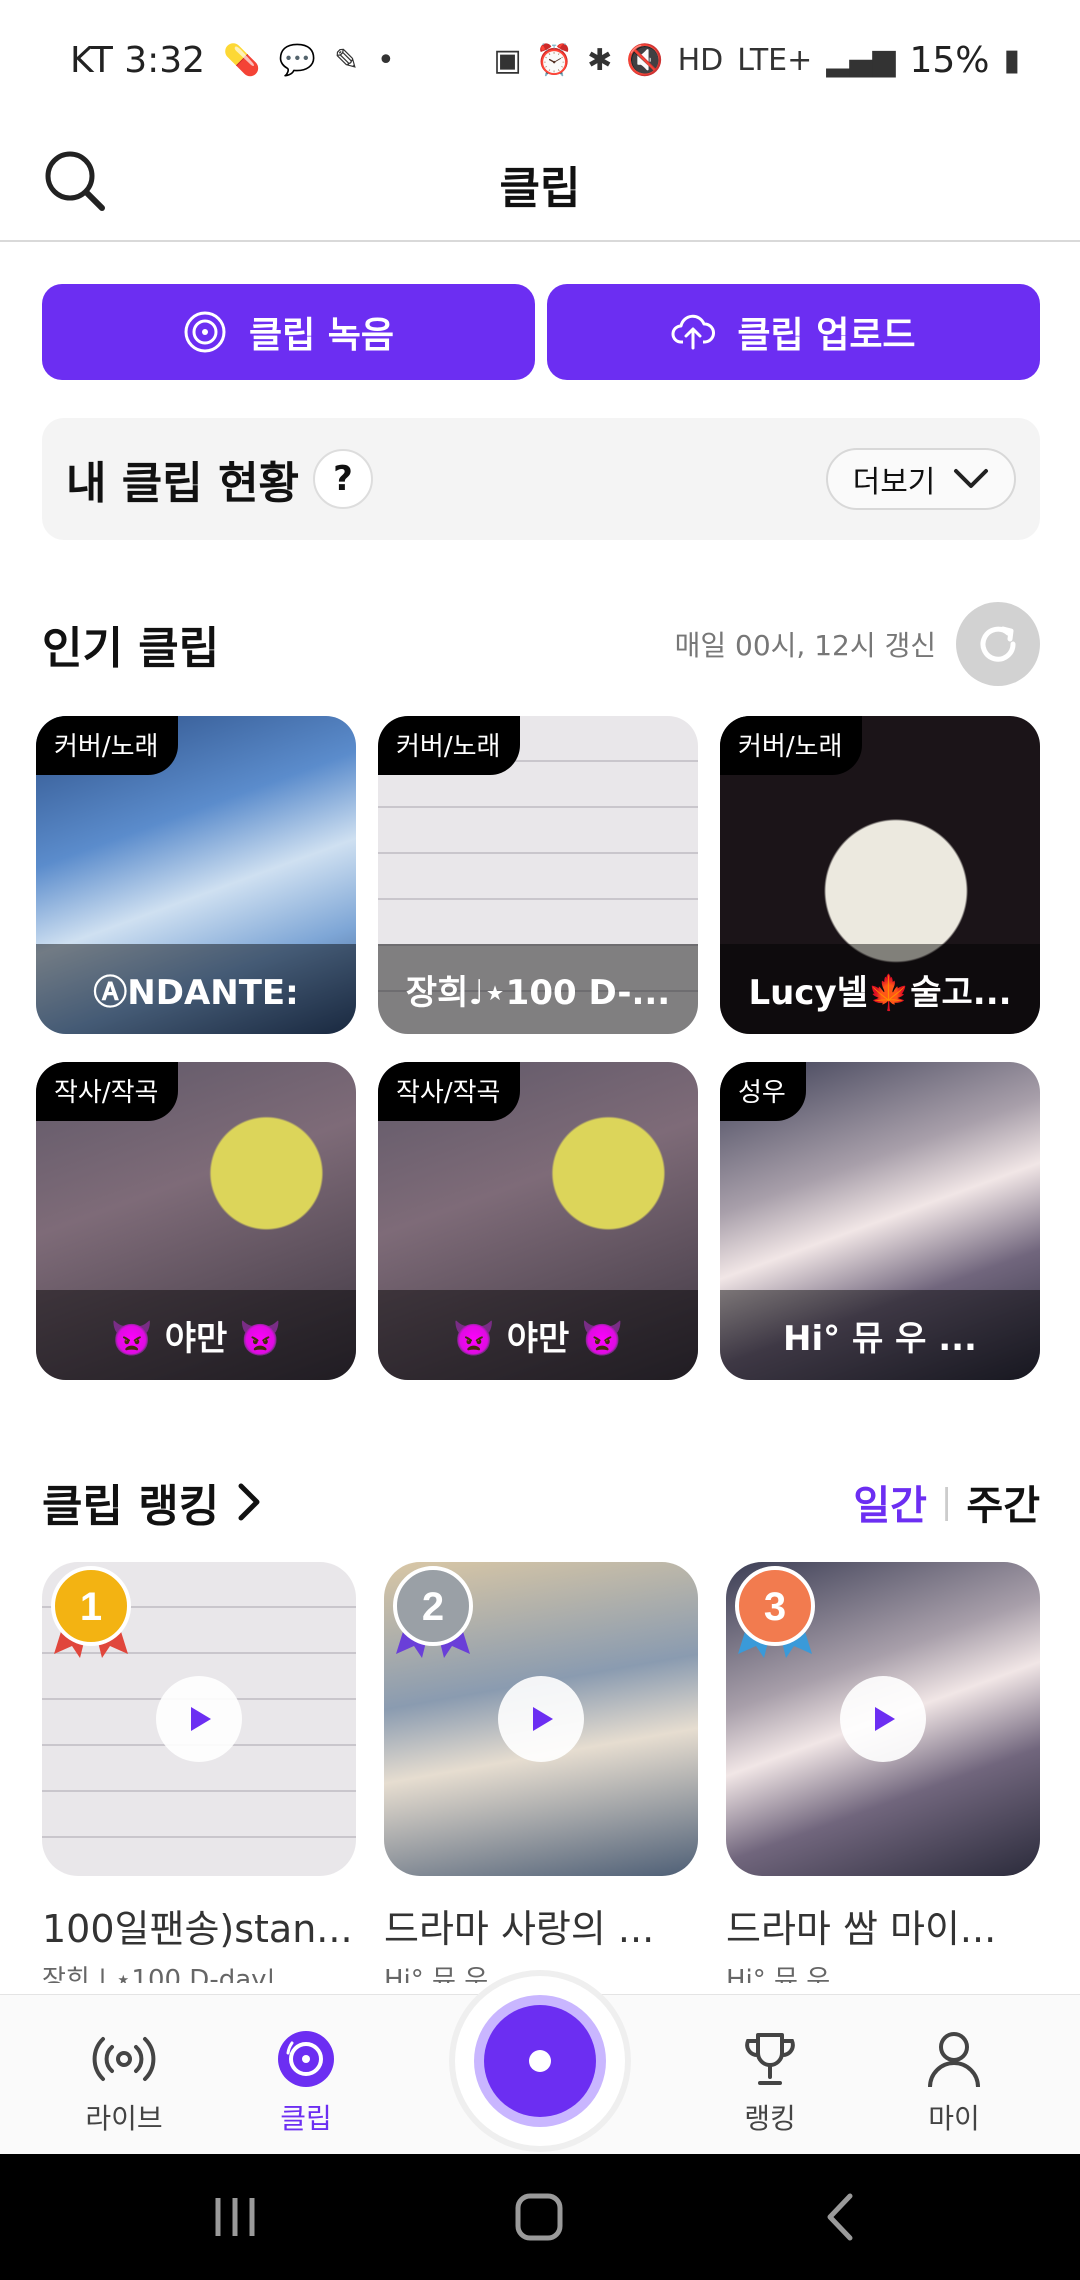 This screenshot has height=2280, width=1080. What do you see at coordinates (242, 60) in the screenshot?
I see `pill-icon: 💊` at bounding box center [242, 60].